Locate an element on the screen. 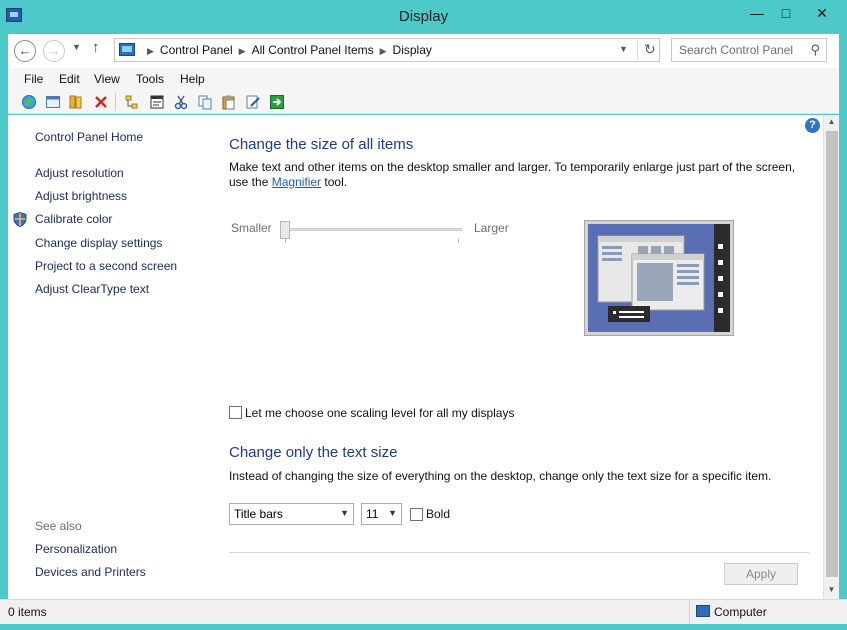  search-input: Search Control Panel ⚲ is located at coordinates (749, 50).